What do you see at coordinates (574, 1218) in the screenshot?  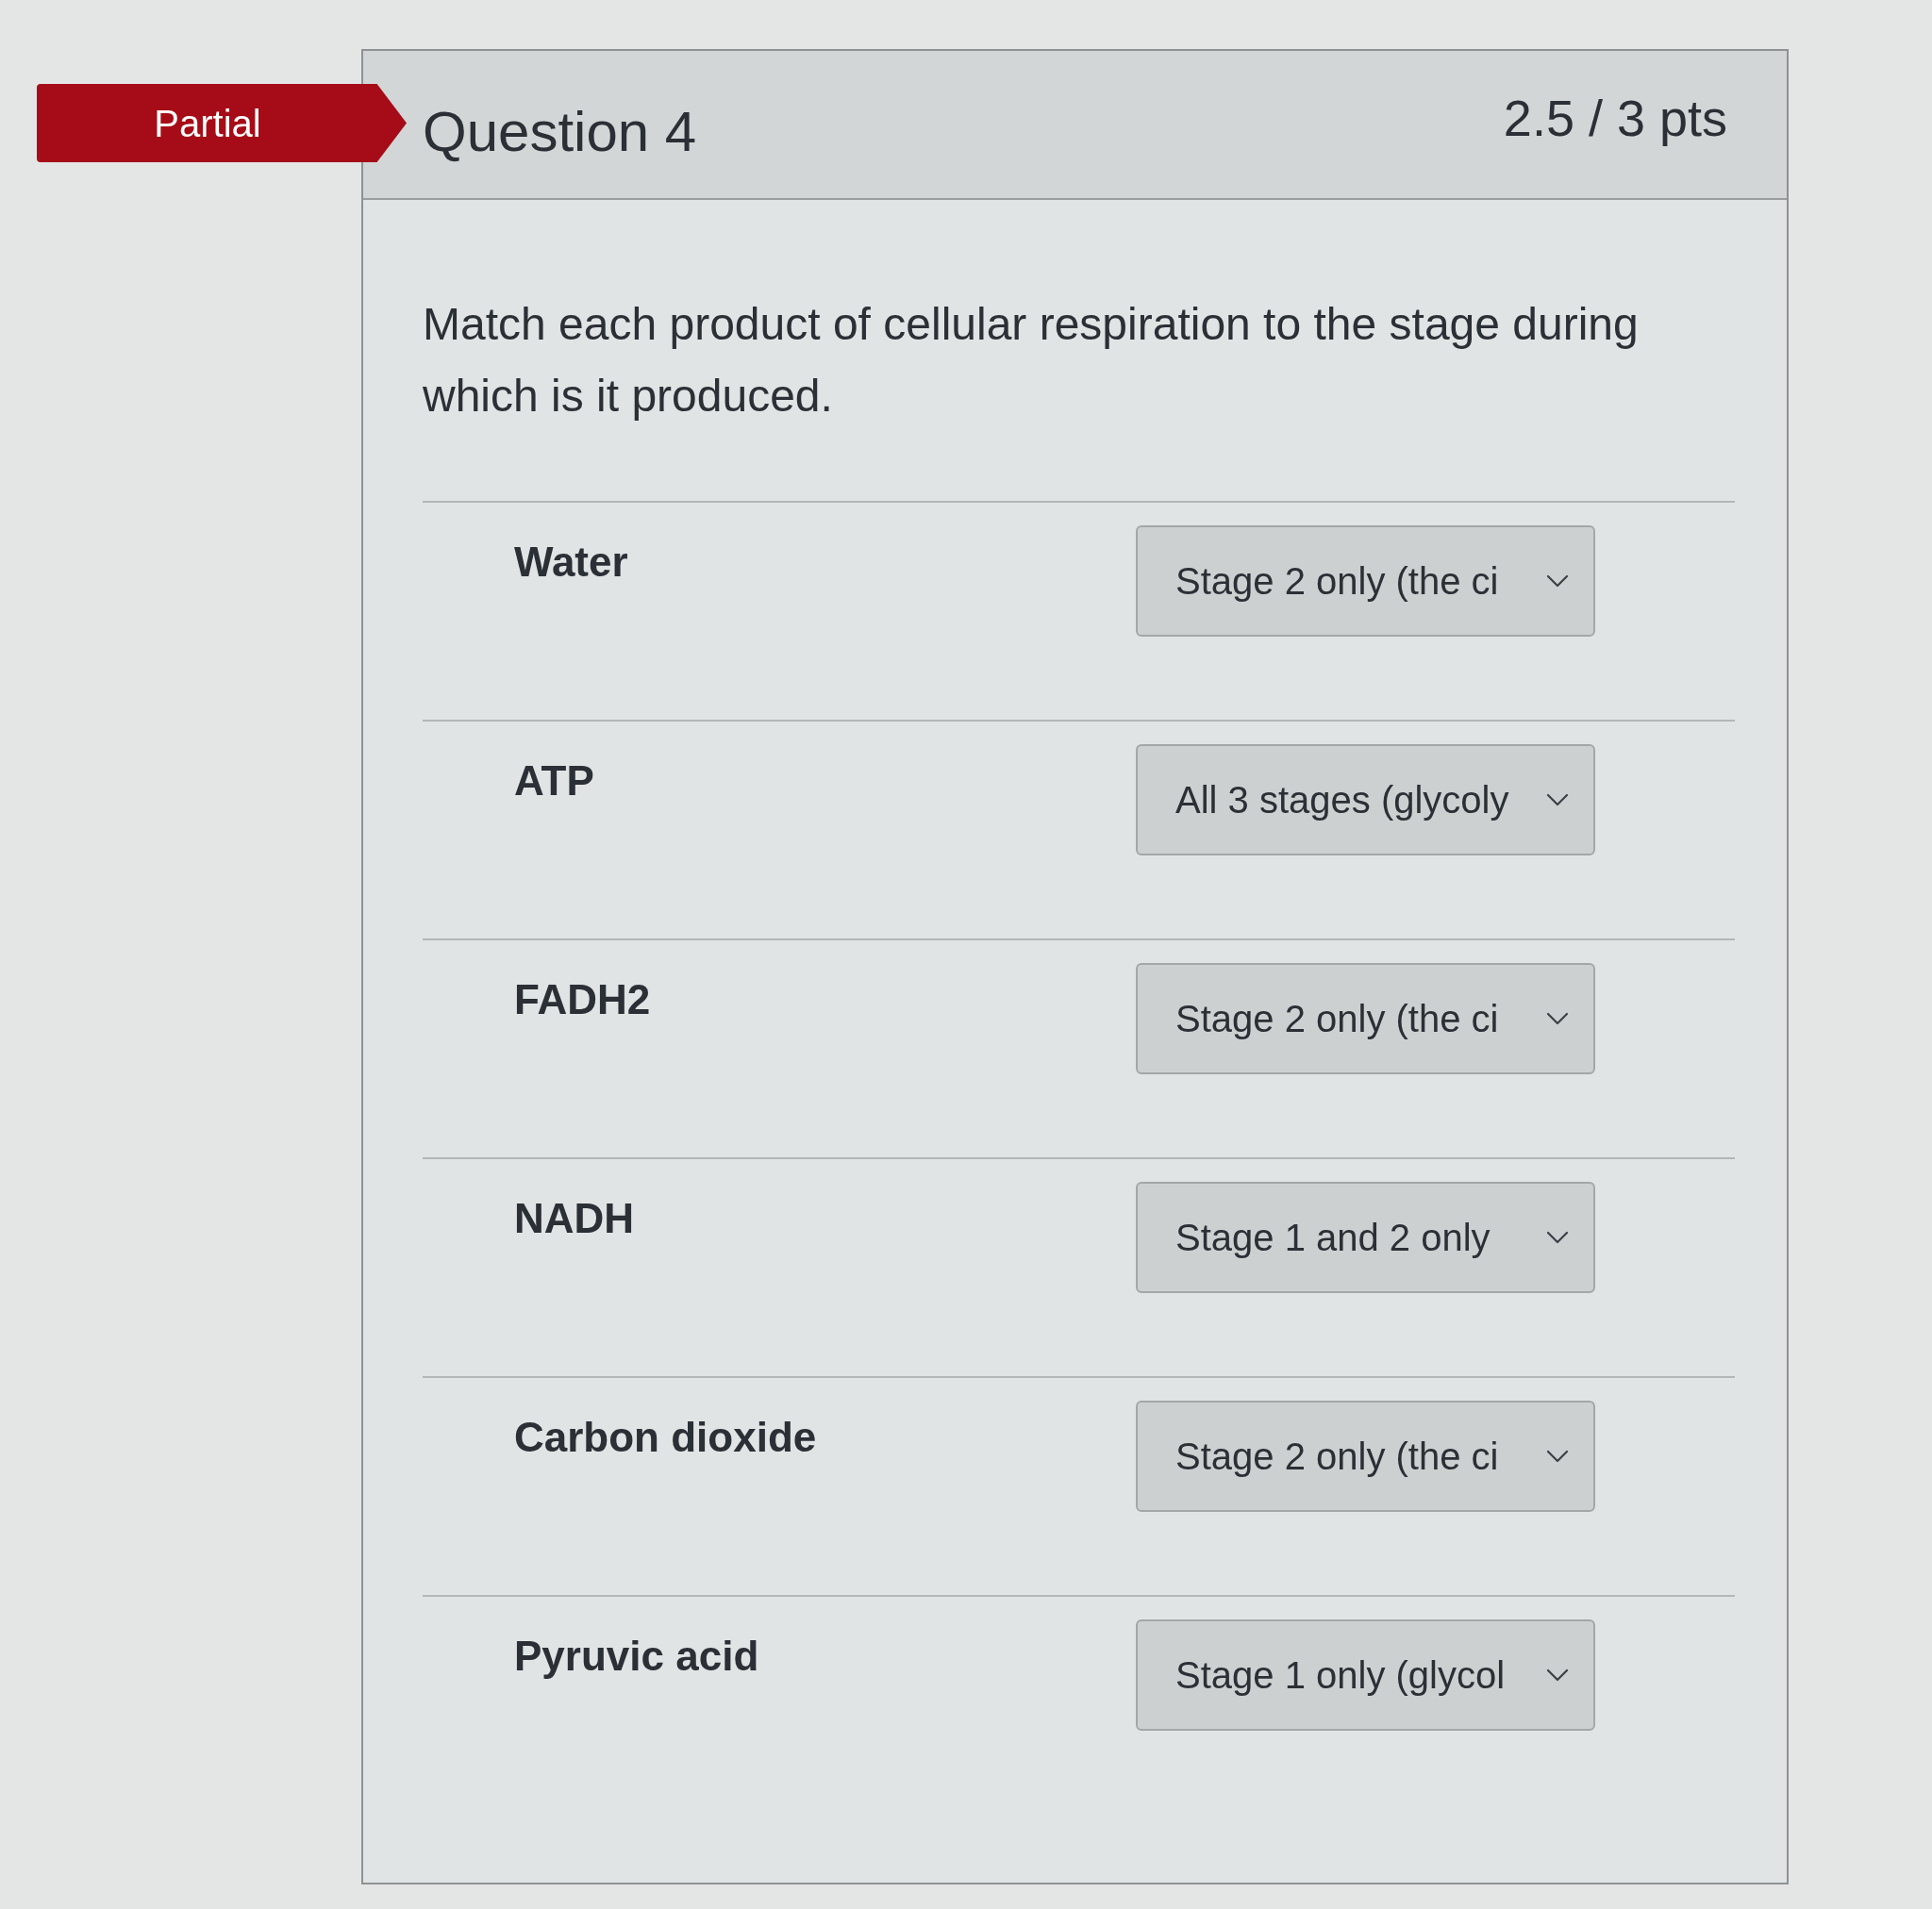 I see `term-label: NADH` at bounding box center [574, 1218].